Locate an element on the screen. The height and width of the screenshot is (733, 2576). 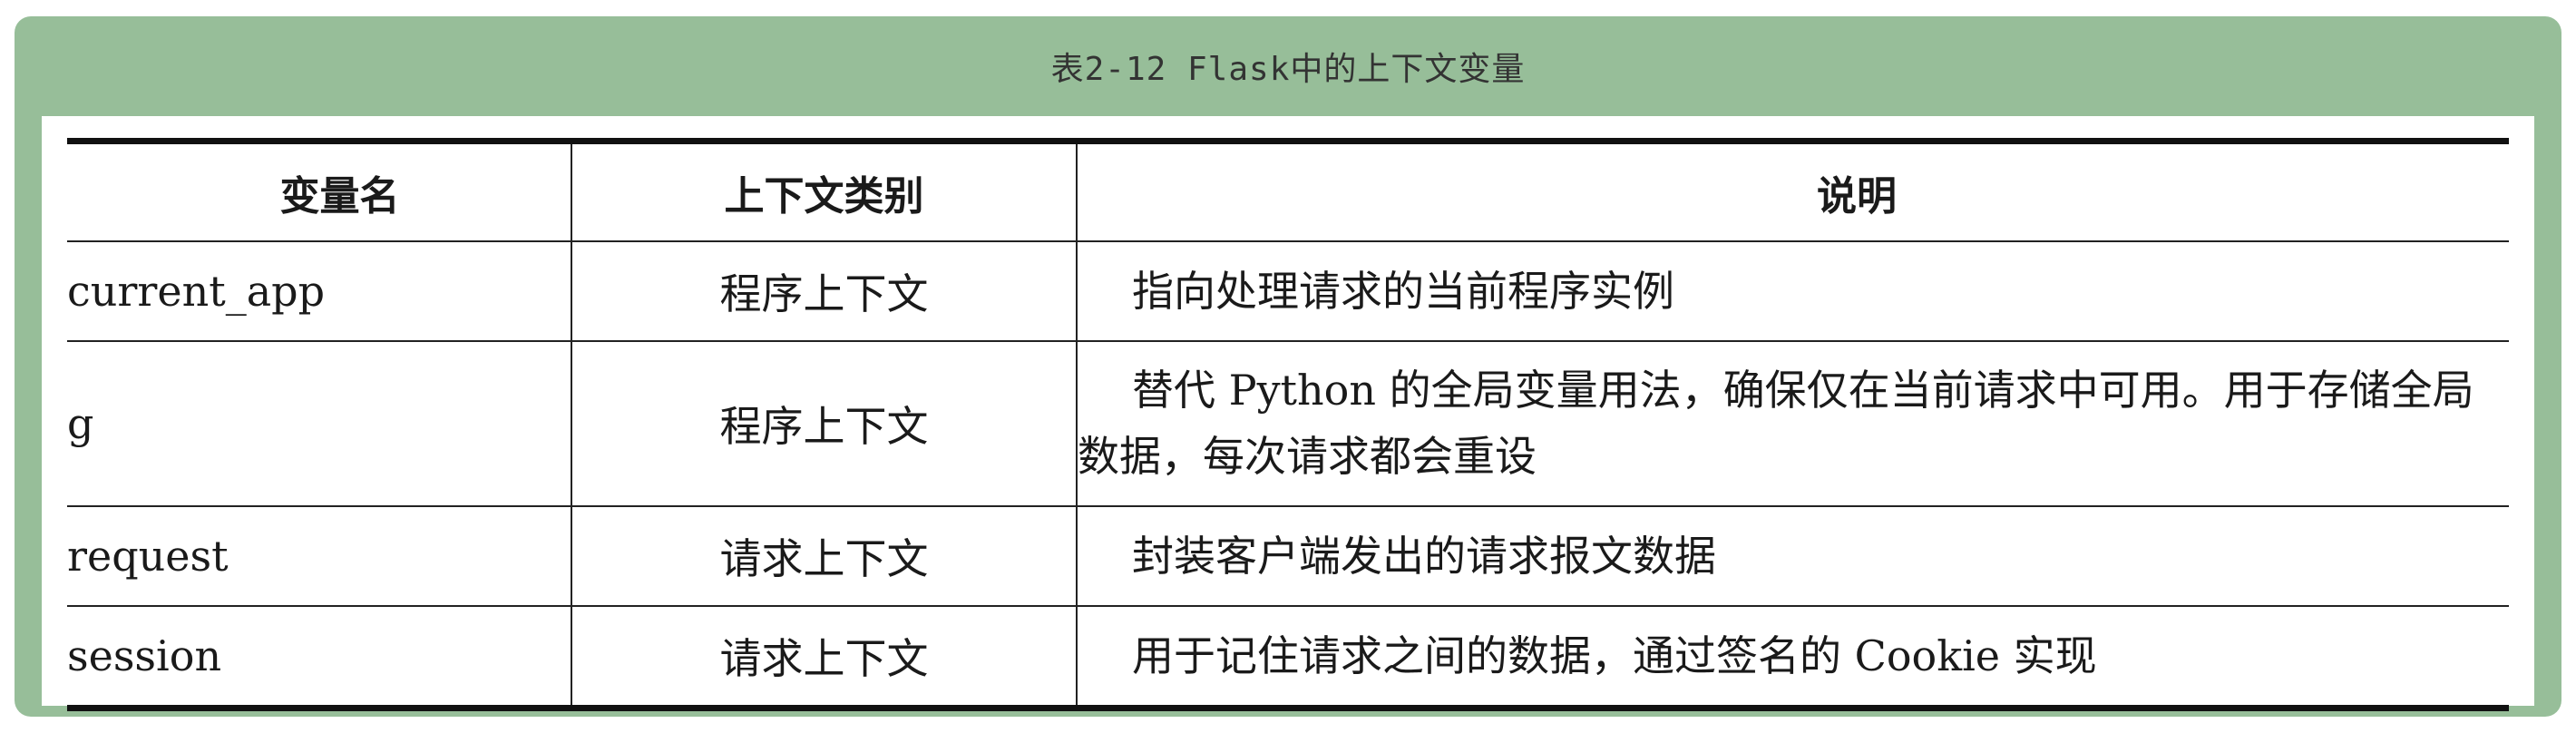
table-row: current_app 程序上下文 指向处理请求的当前程序实例 is located at coordinates (1288, 291).